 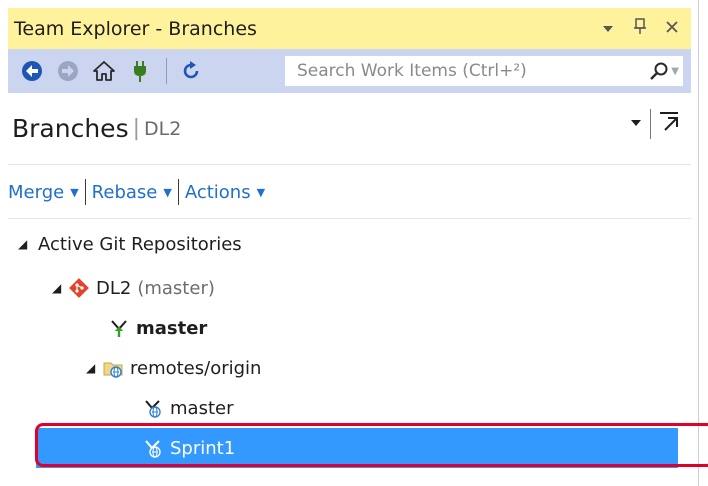 I want to click on rebase-caret-icon: ▼, so click(x=167, y=192).